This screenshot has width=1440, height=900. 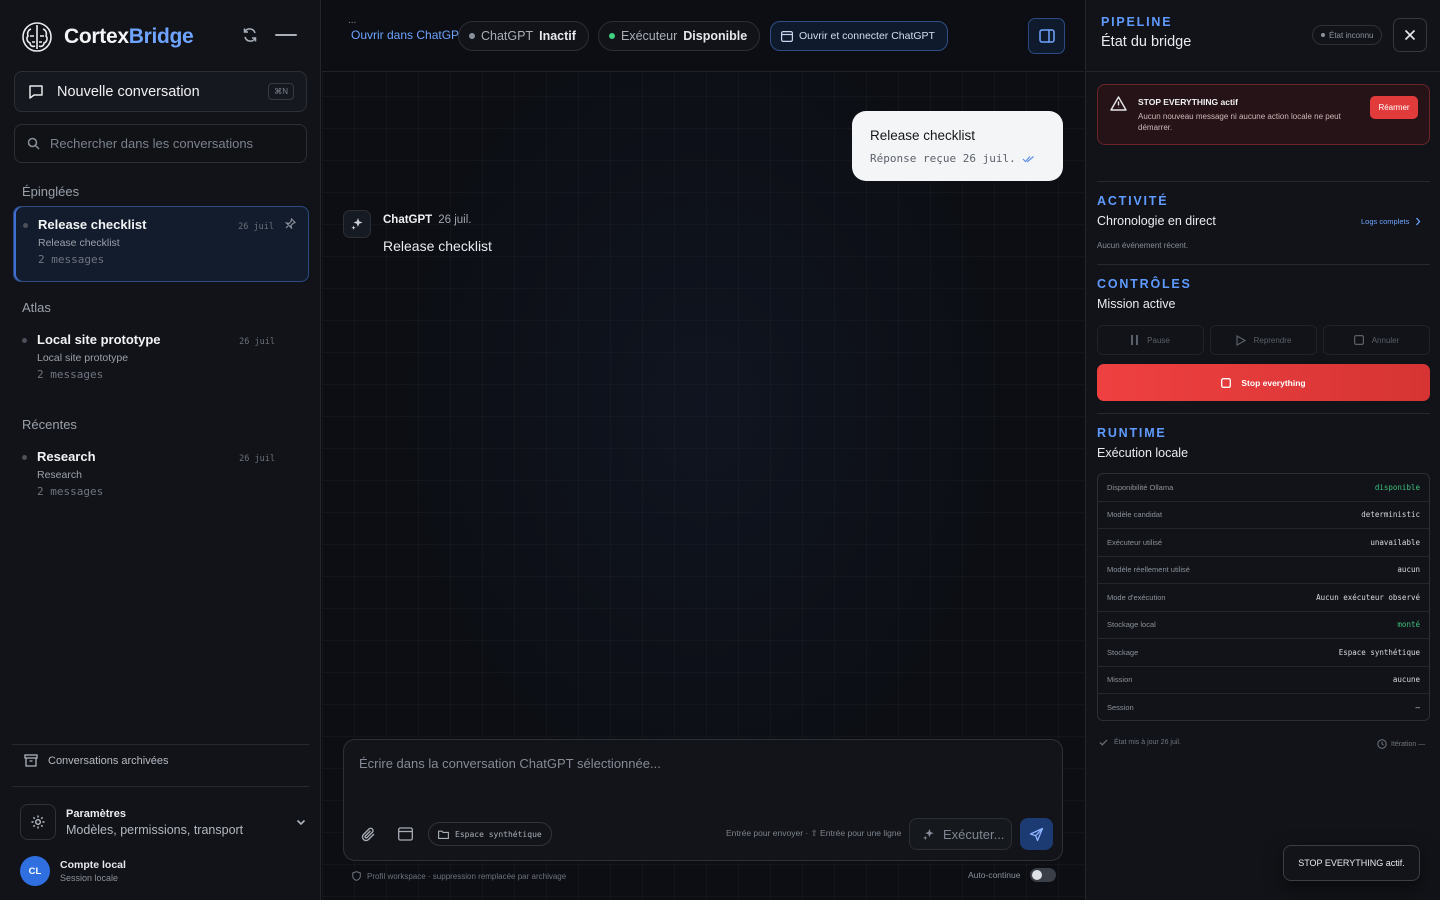 I want to click on user-message-text: Release checklist, so click(x=923, y=135).